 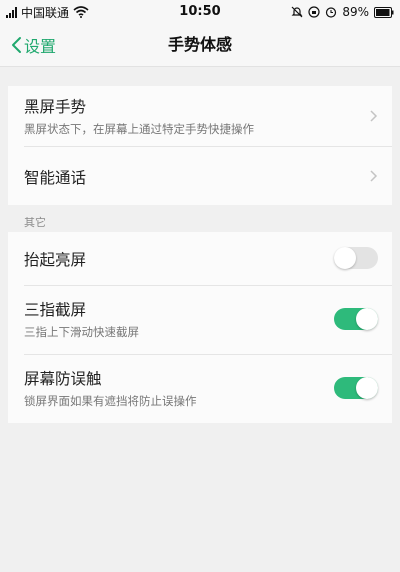 I want to click on page-title: 手势体感, so click(x=199, y=44).